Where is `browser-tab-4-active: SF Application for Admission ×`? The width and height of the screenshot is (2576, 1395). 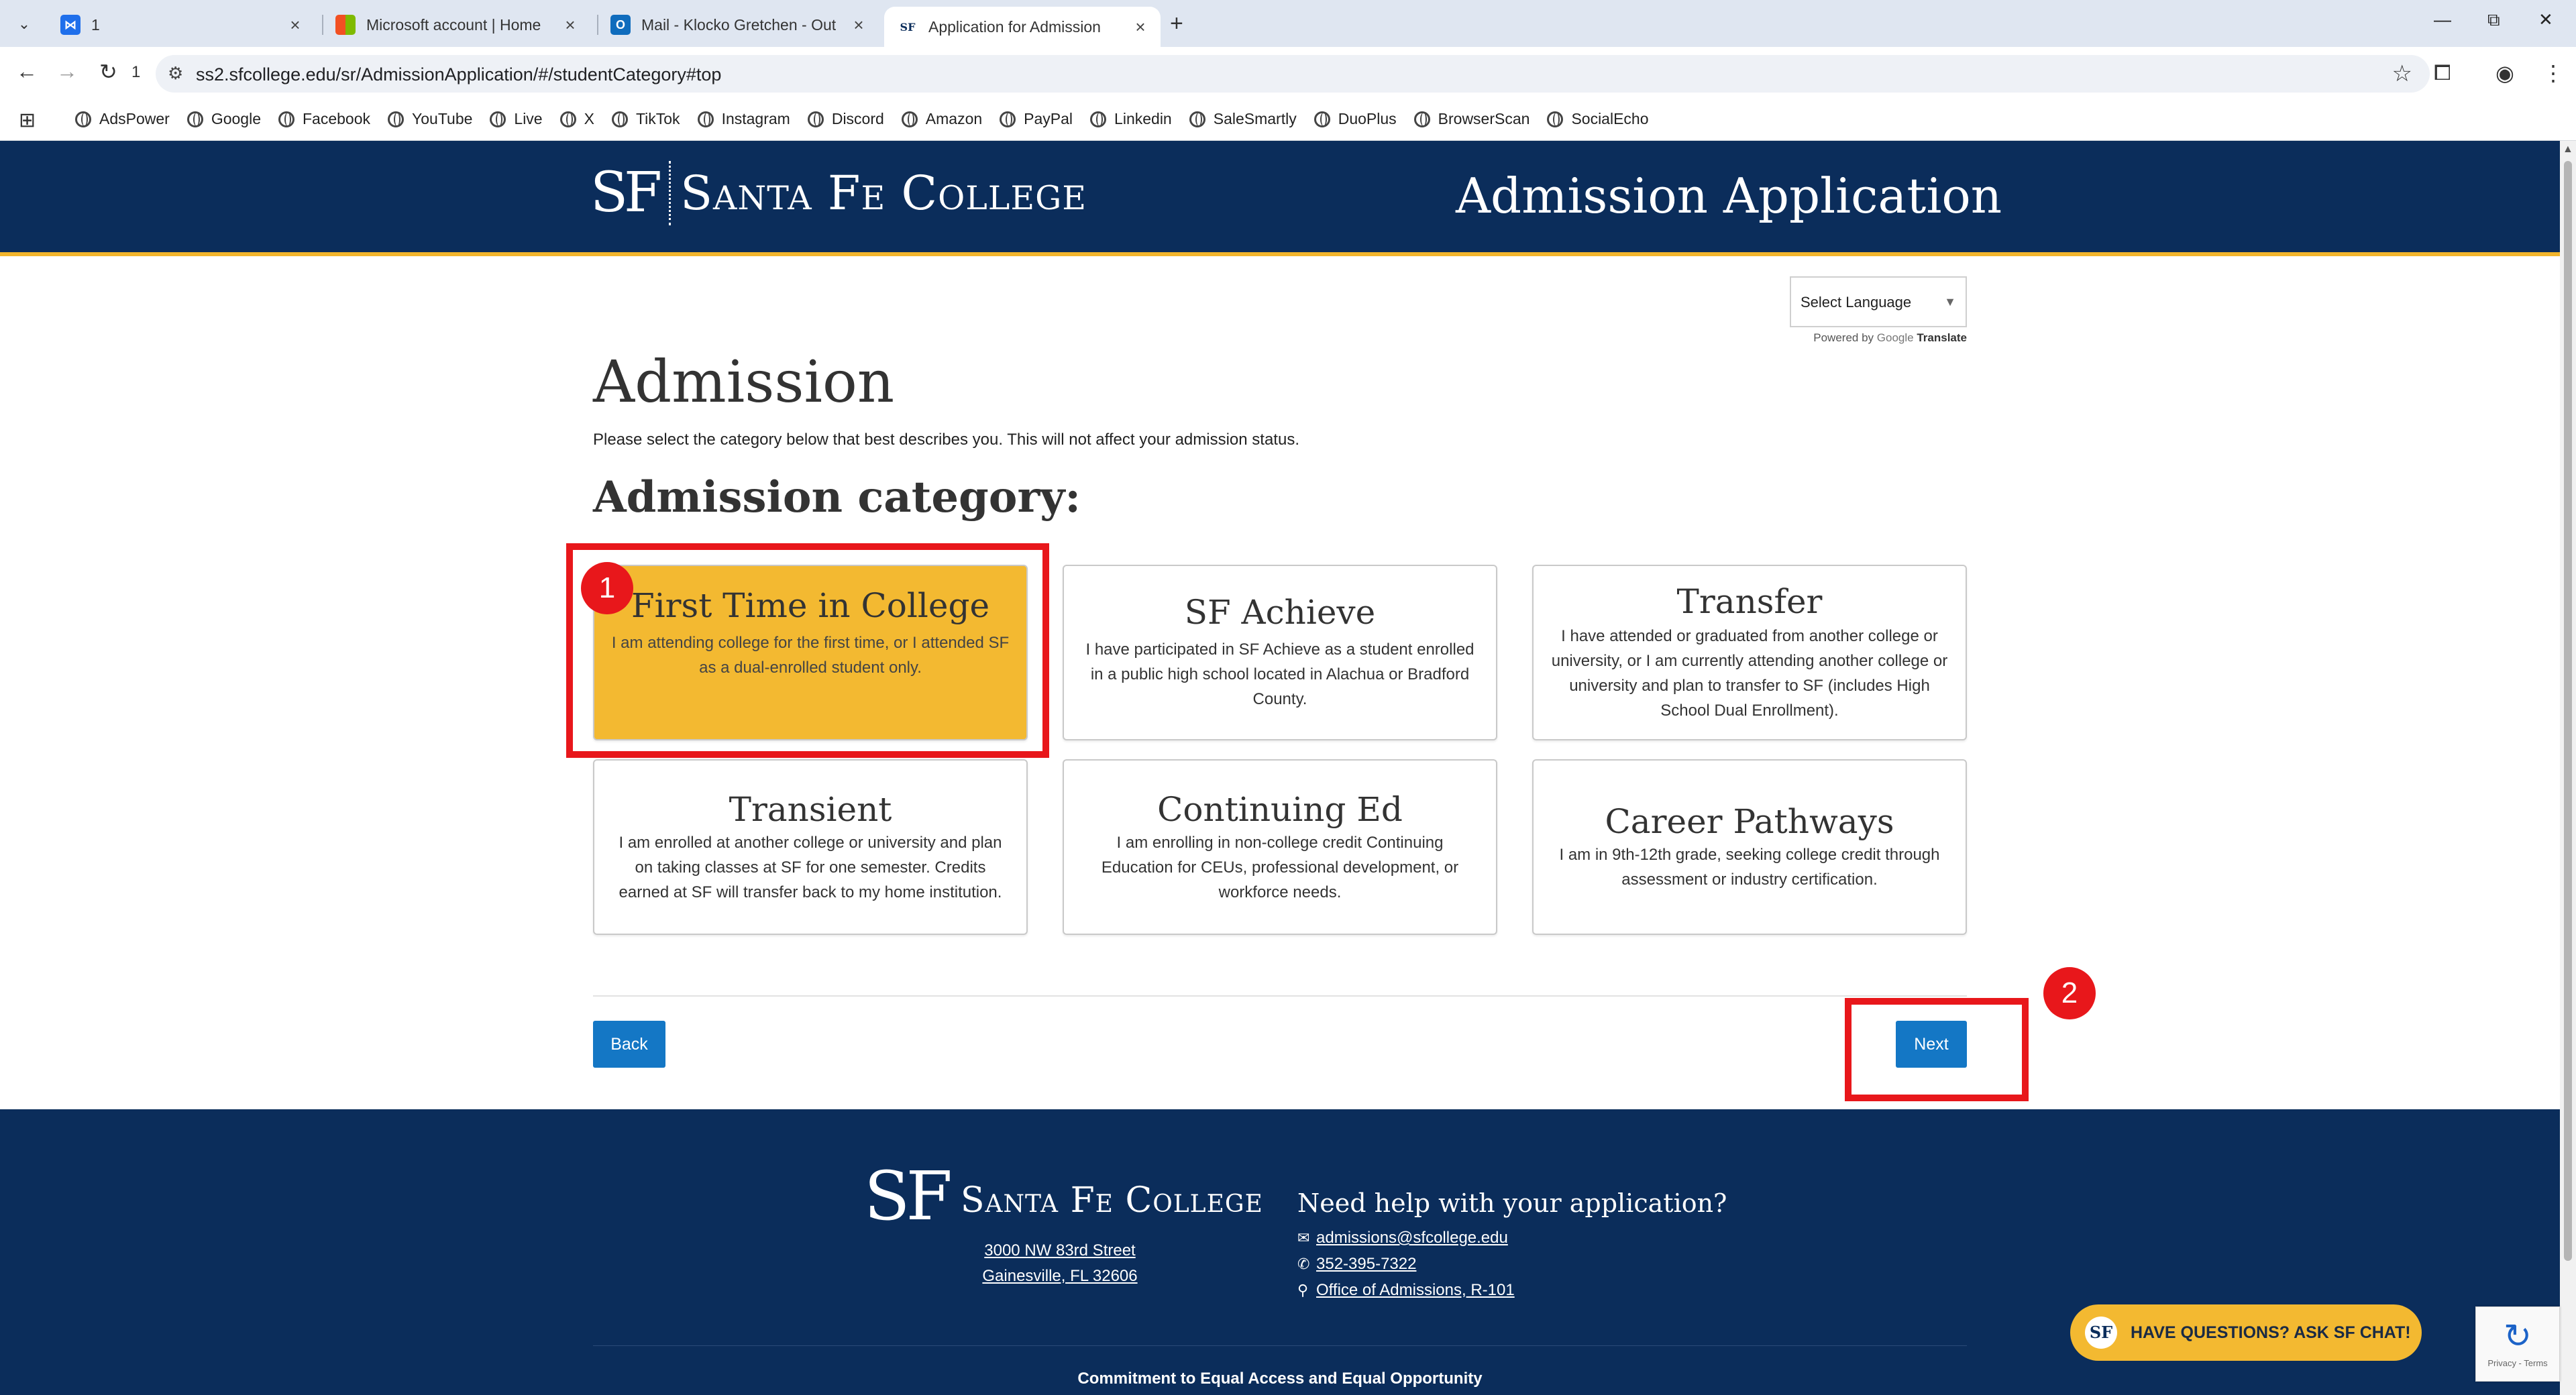
browser-tab-4-active: SF Application for Admission × is located at coordinates (1022, 27).